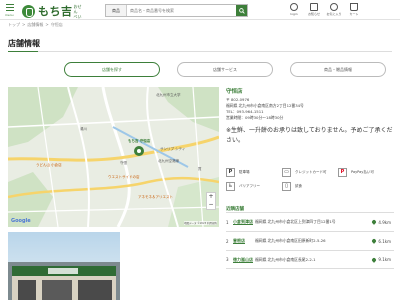 This screenshot has width=400, height=300. Describe the element at coordinates (334, 14) in the screenshot. I see `favorite-label: お気に入り` at that location.